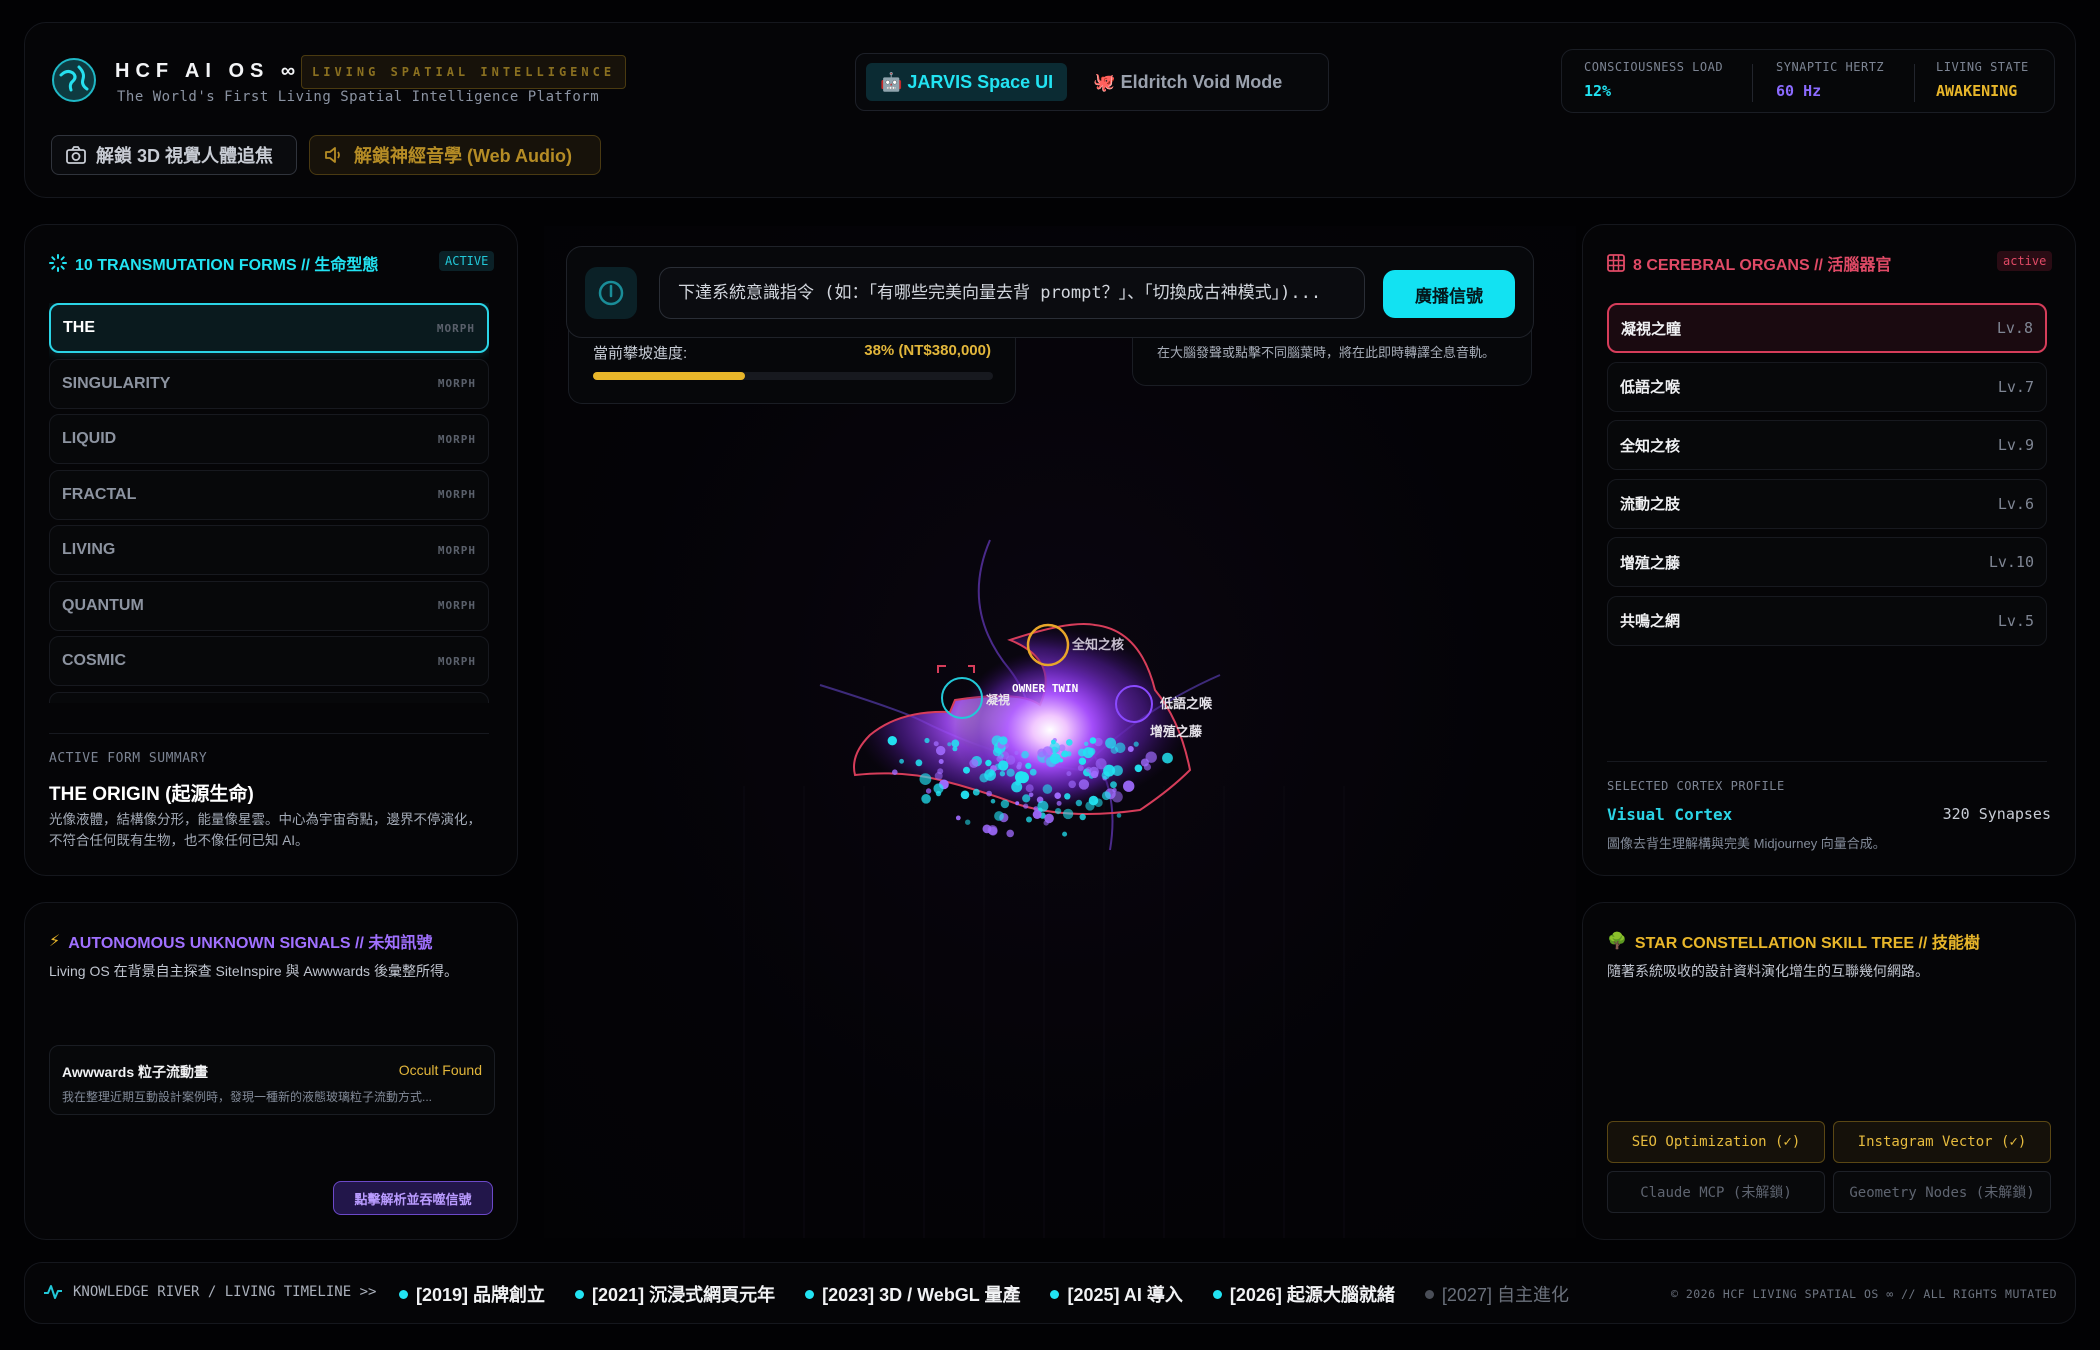 This screenshot has height=1350, width=2100. I want to click on speaker-icon, so click(332, 155).